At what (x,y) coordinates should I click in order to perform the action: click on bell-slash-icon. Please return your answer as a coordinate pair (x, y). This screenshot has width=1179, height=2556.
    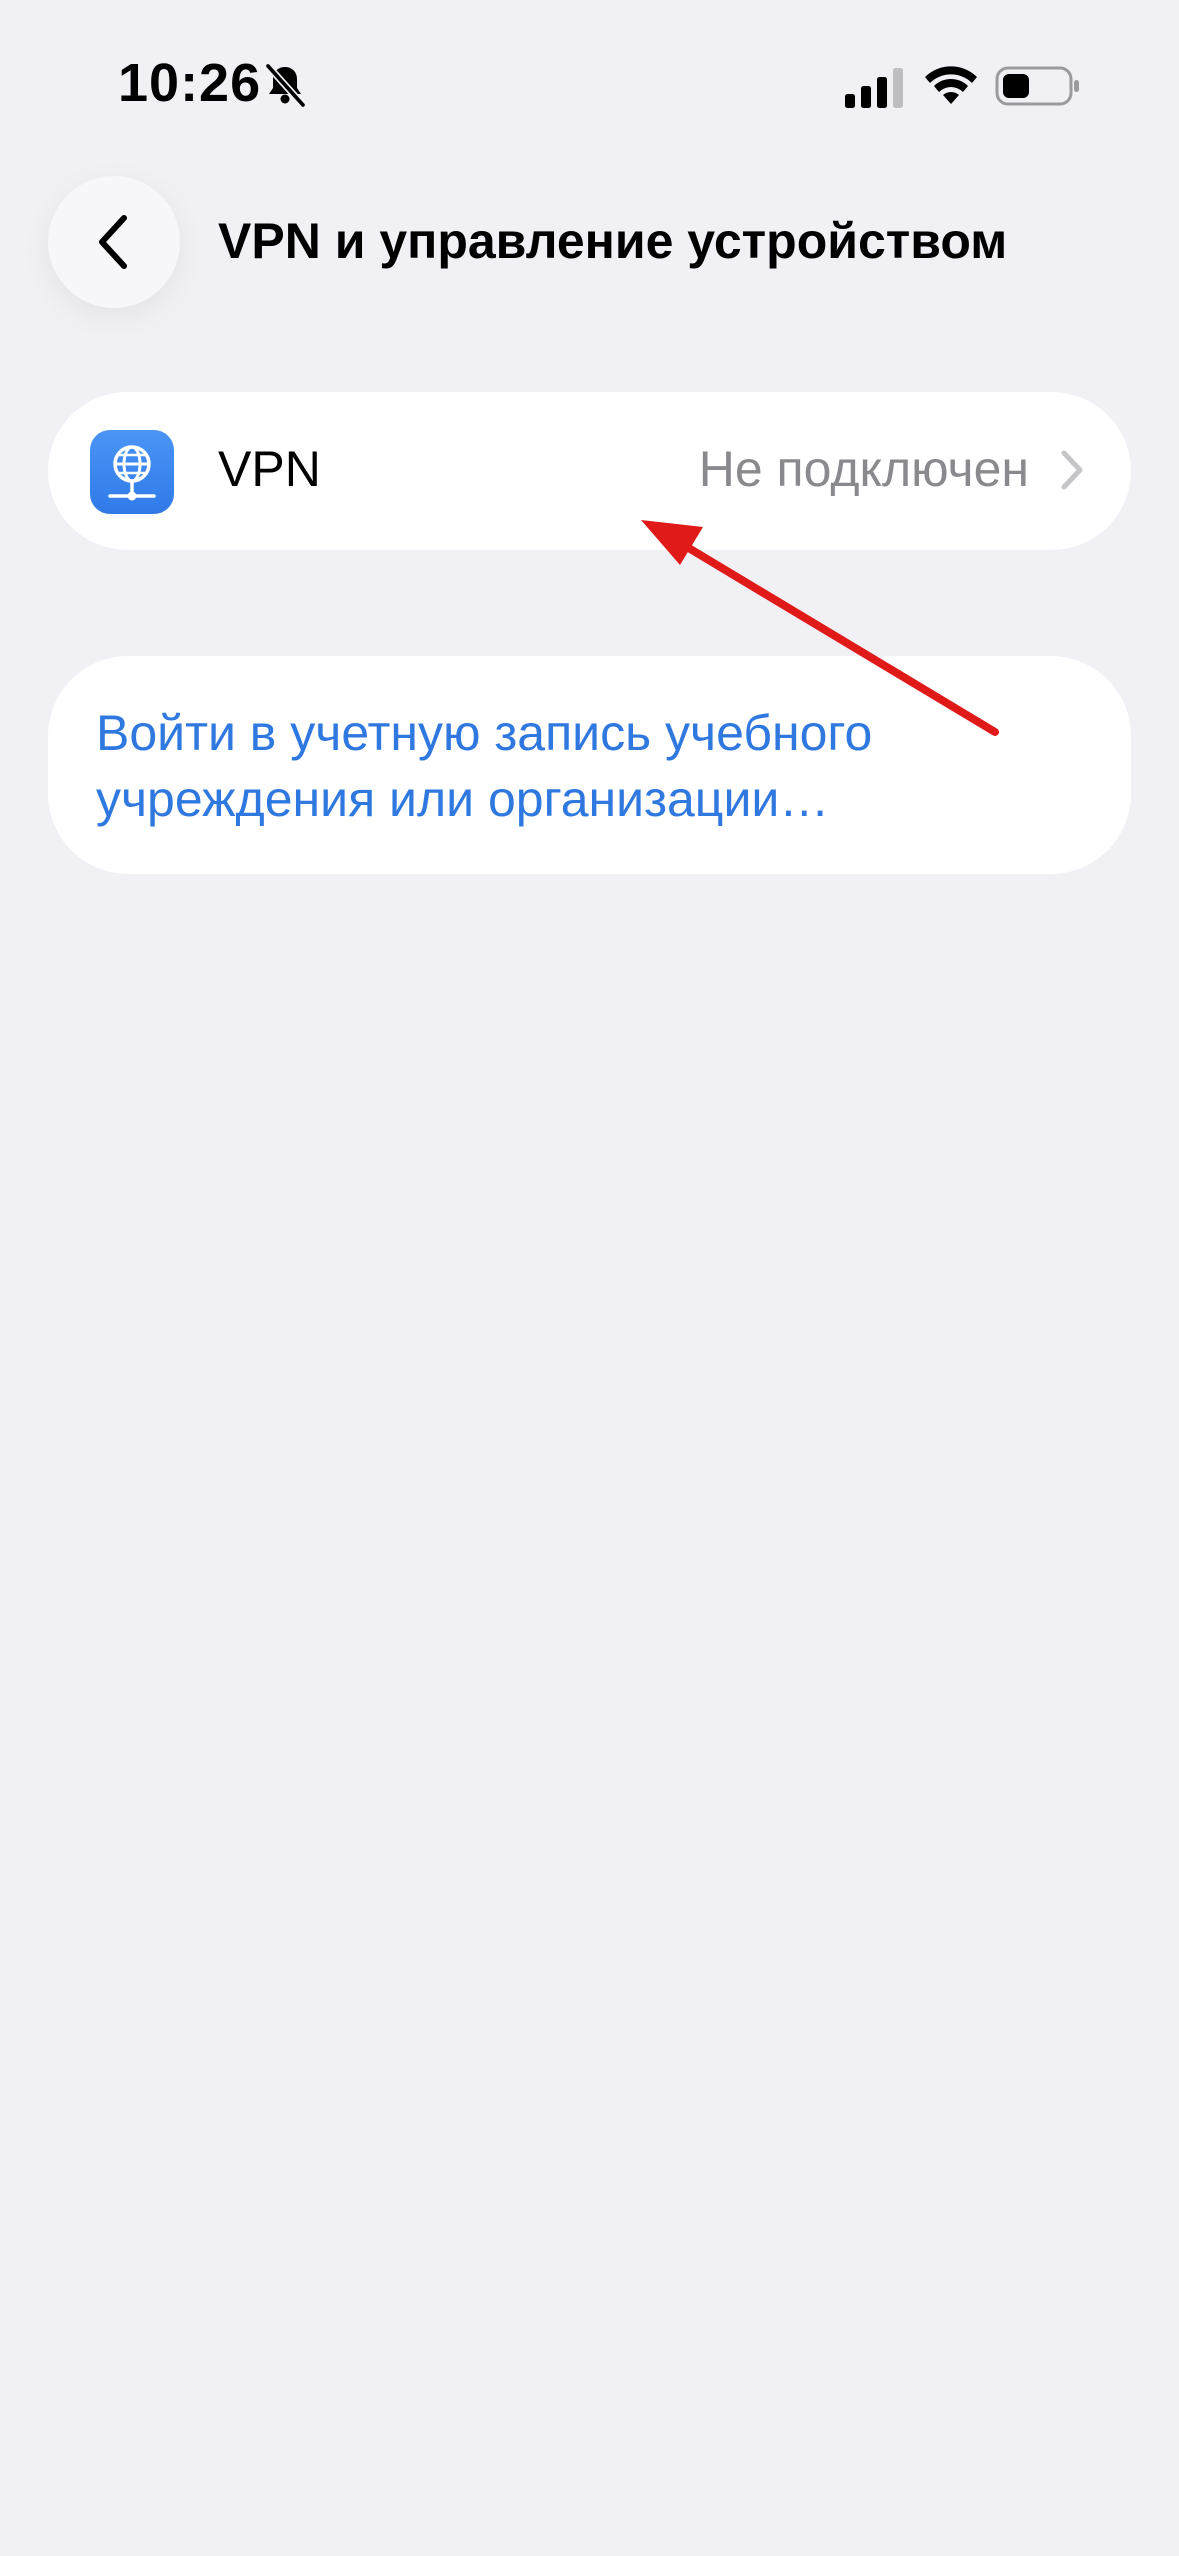
    Looking at the image, I should click on (285, 85).